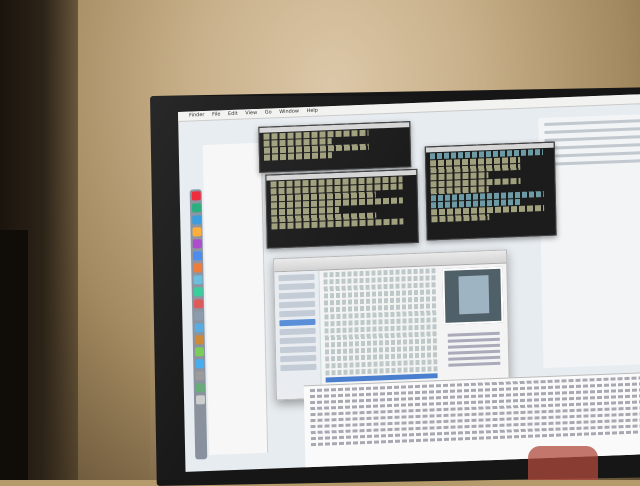 The width and height of the screenshot is (640, 486). What do you see at coordinates (563, 463) in the screenshot?
I see `red-desk-object` at bounding box center [563, 463].